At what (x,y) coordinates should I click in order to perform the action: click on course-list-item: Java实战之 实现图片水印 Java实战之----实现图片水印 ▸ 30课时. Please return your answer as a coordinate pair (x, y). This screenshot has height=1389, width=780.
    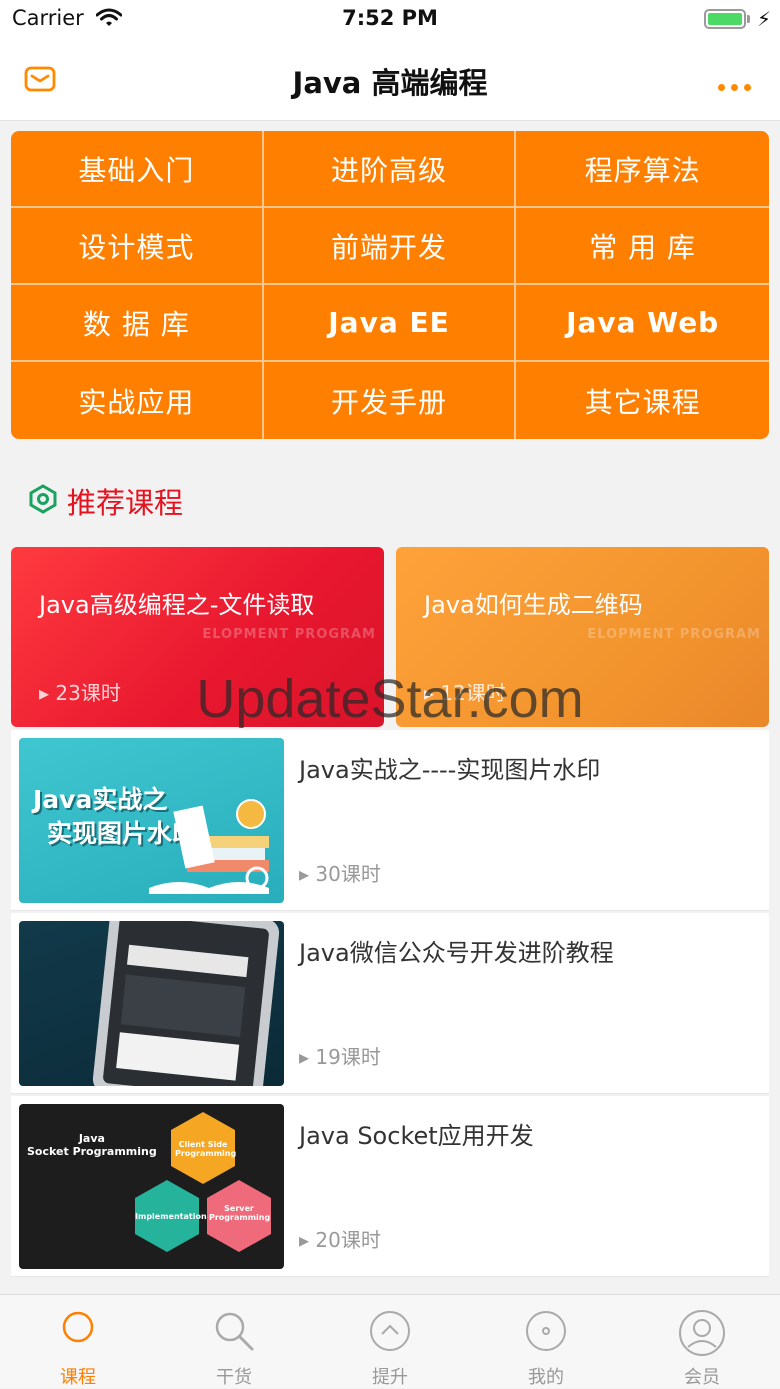
    Looking at the image, I should click on (390, 820).